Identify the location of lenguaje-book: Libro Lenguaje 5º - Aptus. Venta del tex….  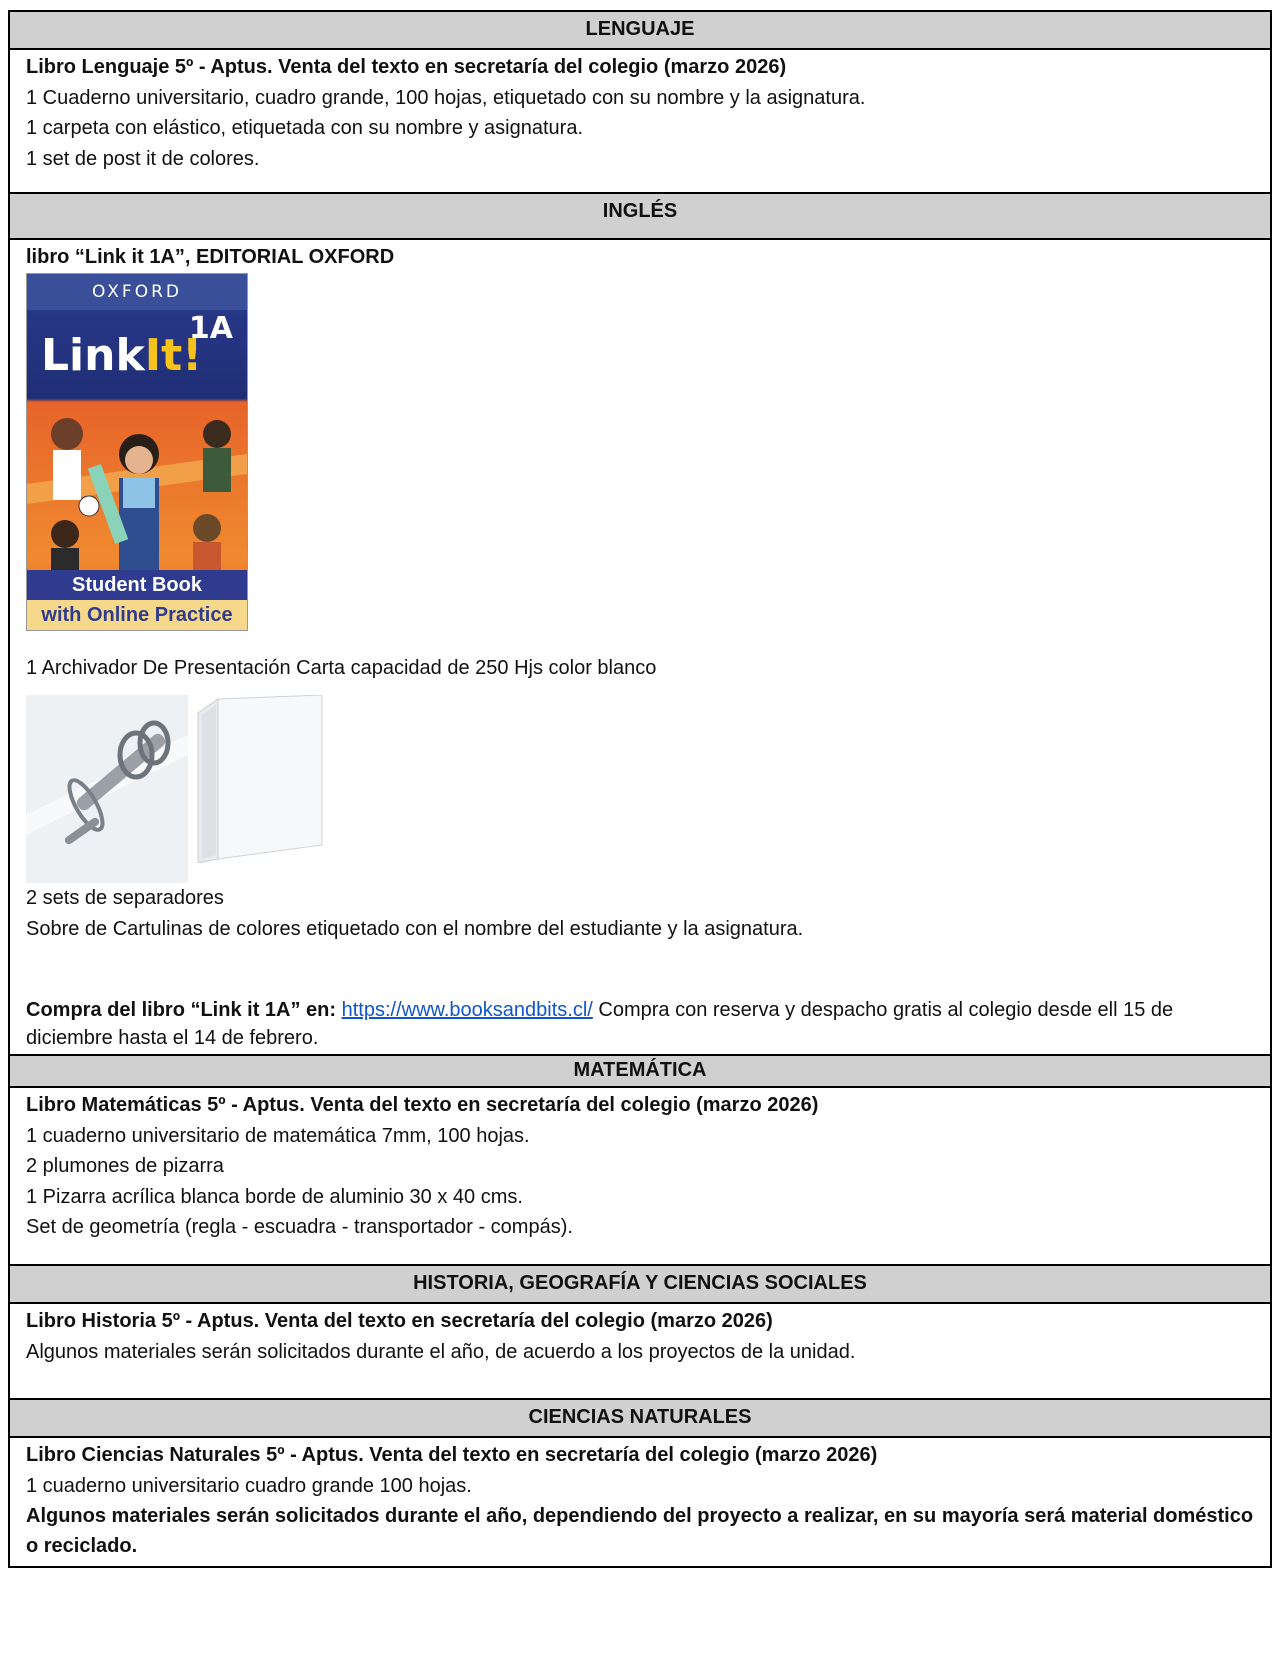
(406, 67).